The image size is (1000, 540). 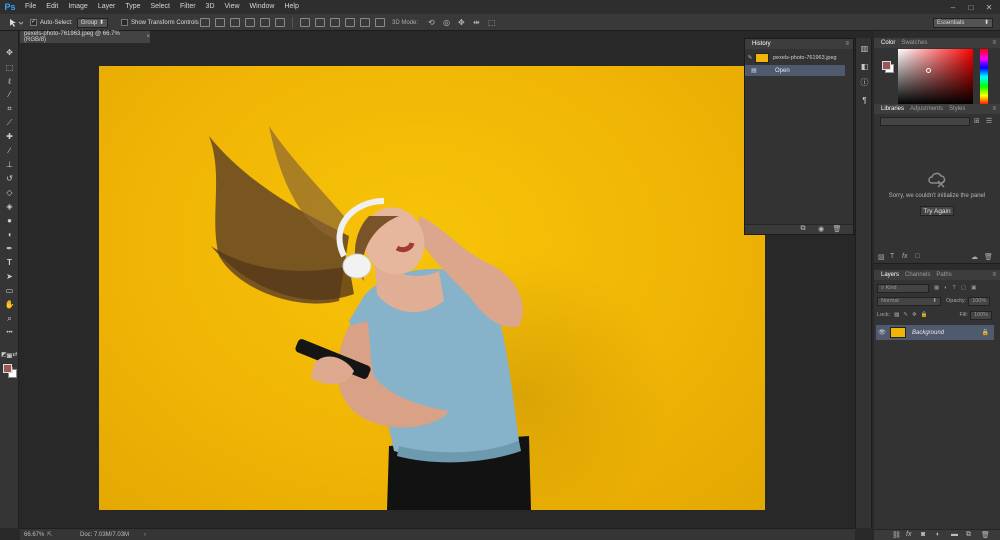 What do you see at coordinates (750, 58) in the screenshot?
I see `history-brush-source-icon: ✎` at bounding box center [750, 58].